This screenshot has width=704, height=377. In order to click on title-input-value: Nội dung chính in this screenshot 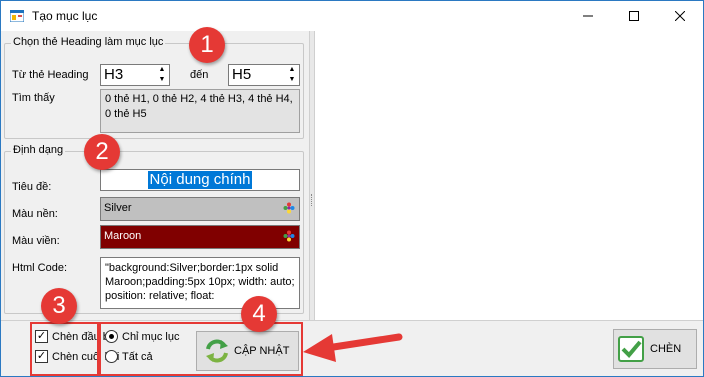, I will do `click(200, 180)`.